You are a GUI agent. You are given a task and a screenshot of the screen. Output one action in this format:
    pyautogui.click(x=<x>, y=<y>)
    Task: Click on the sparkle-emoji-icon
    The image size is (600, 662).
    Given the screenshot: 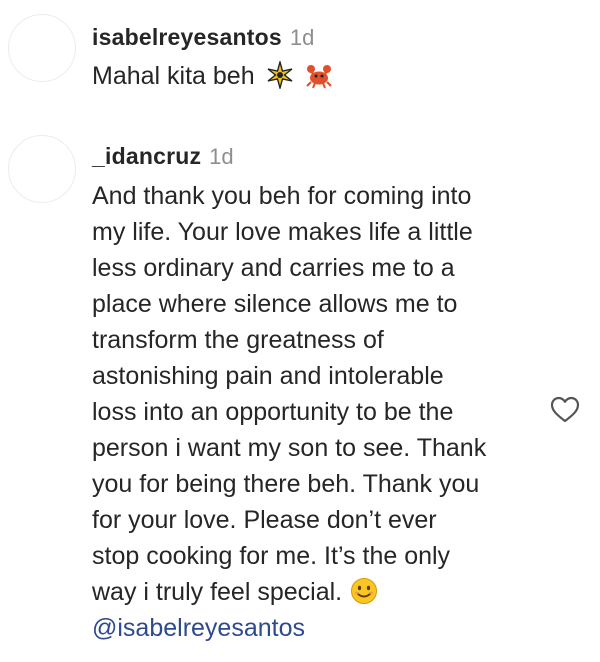 What is the action you would take?
    pyautogui.click(x=279, y=75)
    